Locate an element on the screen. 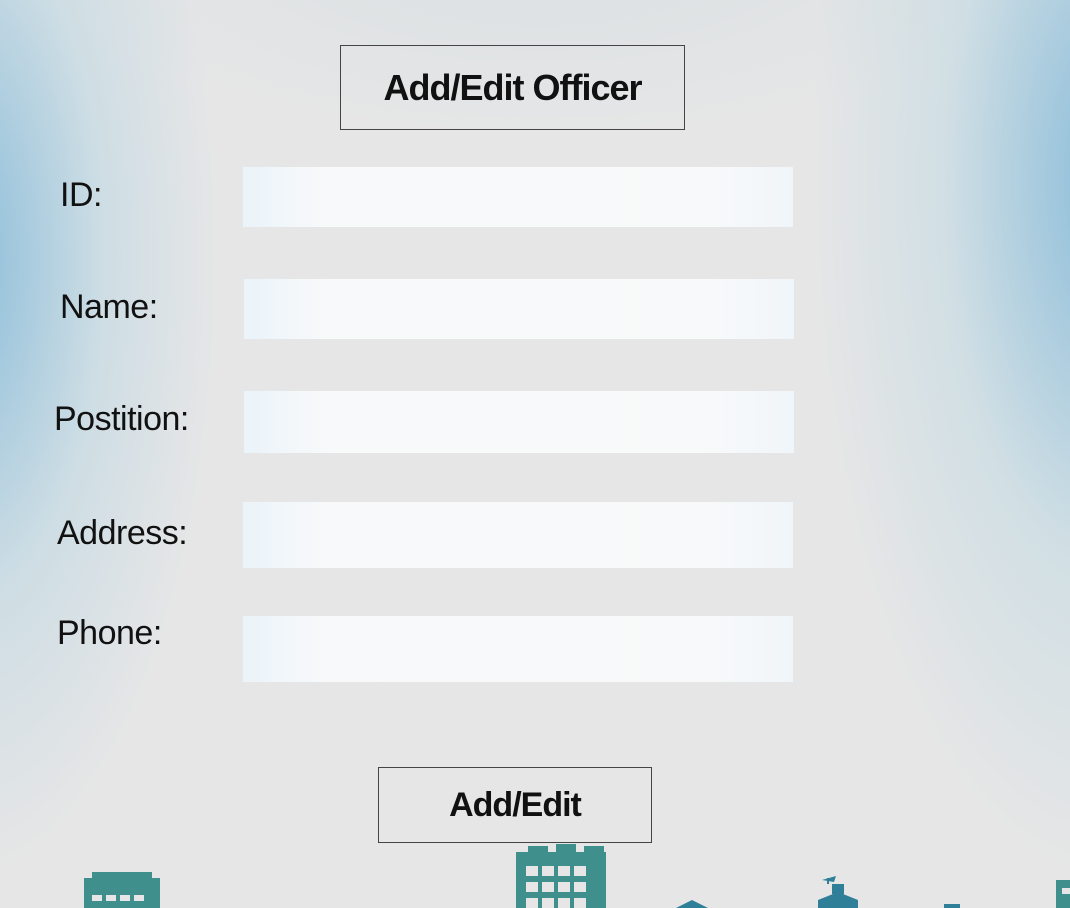 The height and width of the screenshot is (908, 1070). office-tower-icon is located at coordinates (561, 876).